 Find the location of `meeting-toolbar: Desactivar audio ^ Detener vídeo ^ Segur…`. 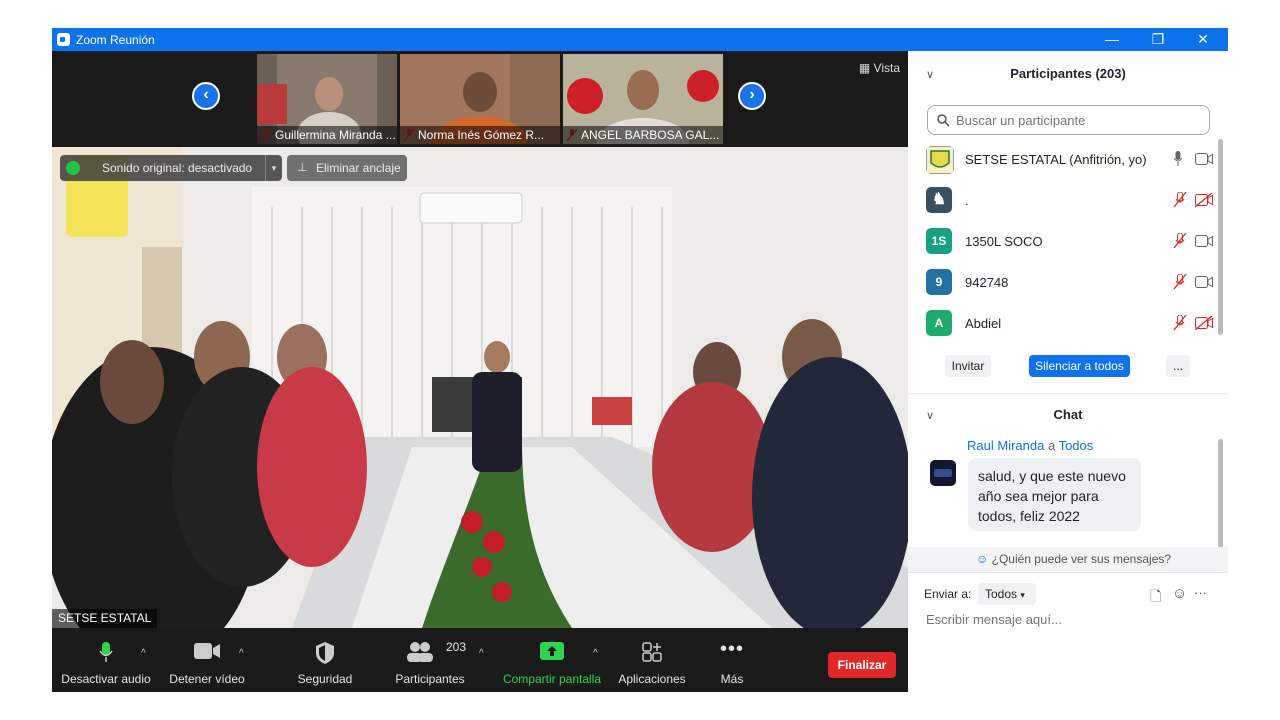

meeting-toolbar: Desactivar audio ^ Detener vídeo ^ Segur… is located at coordinates (480, 660).